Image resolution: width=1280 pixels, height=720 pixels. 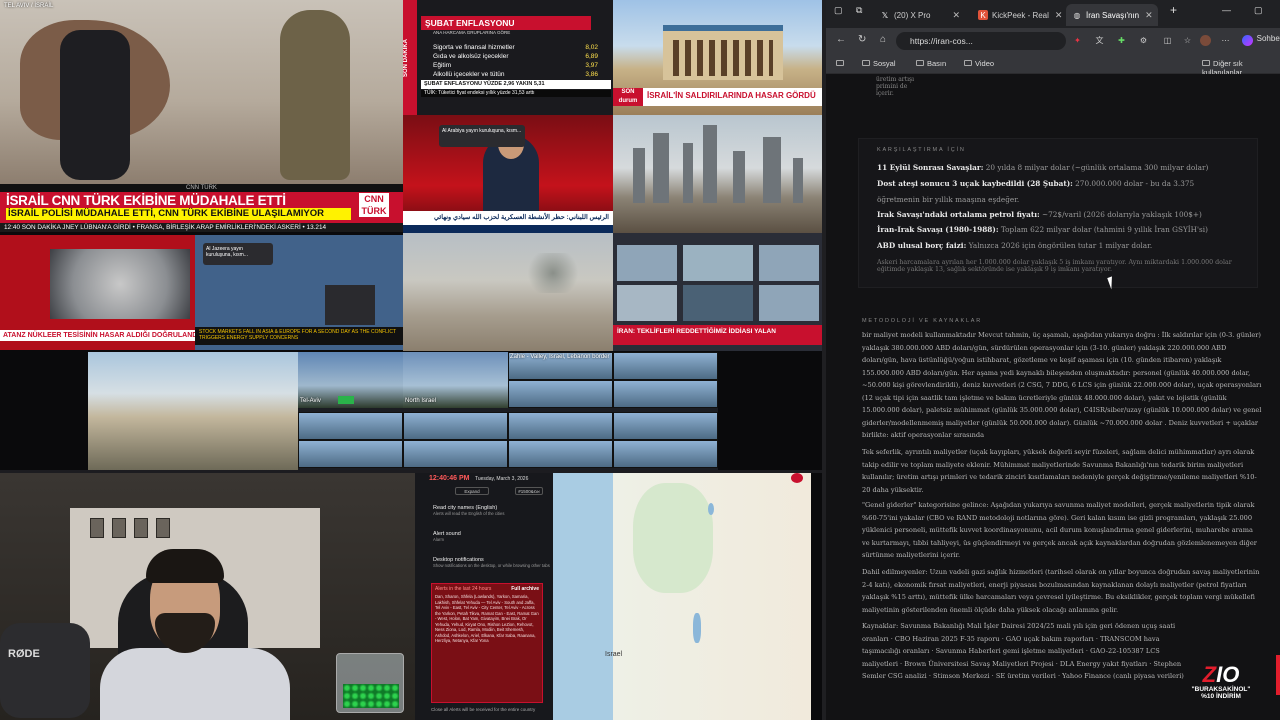 I want to click on bookmark-folder: Sosyal, so click(x=879, y=63).